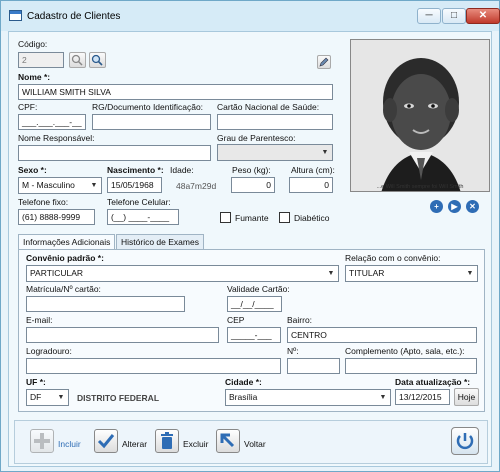  What do you see at coordinates (405, 351) in the screenshot?
I see `complemento-label: Complemento (Apto, sala, etc.):` at bounding box center [405, 351].